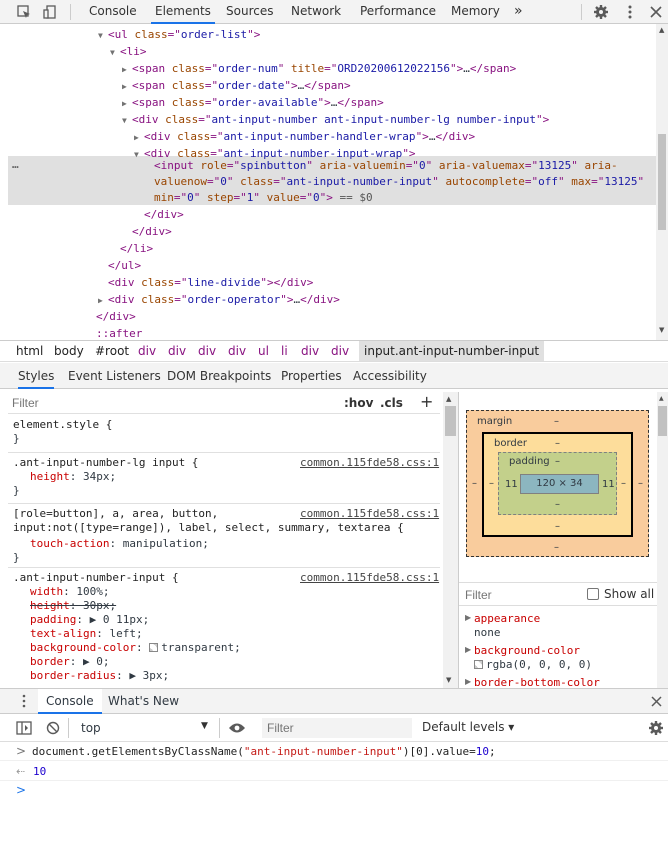  I want to click on breadcrumb-item: ul, so click(263, 351).